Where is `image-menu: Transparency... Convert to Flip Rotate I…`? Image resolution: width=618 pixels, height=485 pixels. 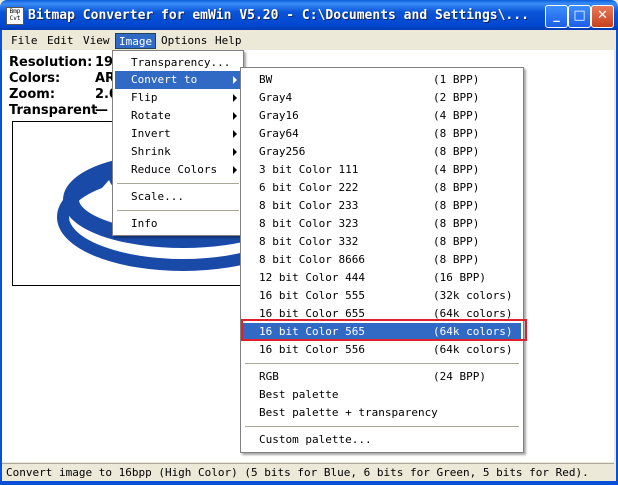 image-menu: Transparency... Convert to Flip Rotate I… is located at coordinates (178, 143).